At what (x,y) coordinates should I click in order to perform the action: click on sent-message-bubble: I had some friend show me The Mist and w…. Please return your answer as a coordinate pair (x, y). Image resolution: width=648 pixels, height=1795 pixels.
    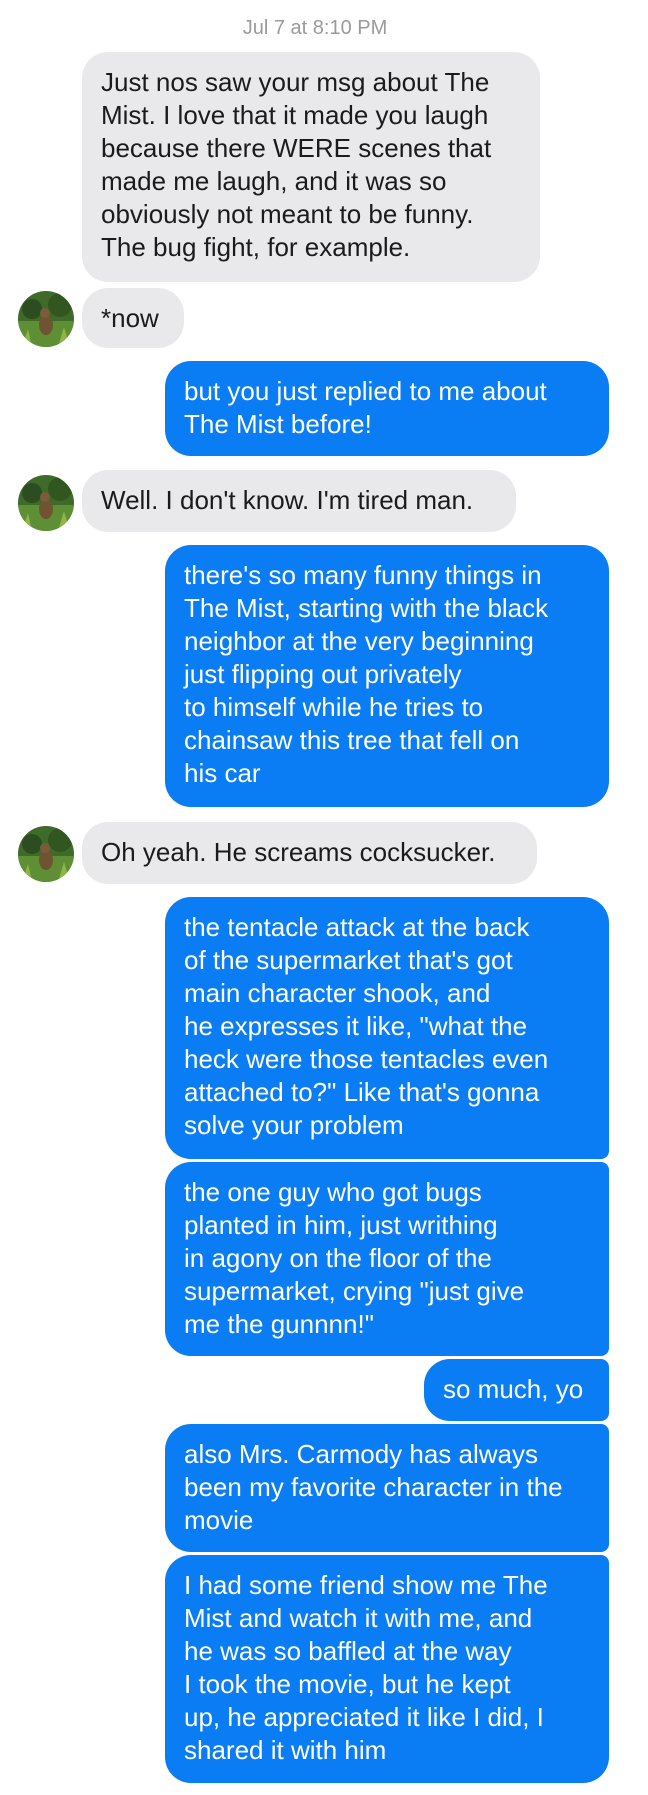
    Looking at the image, I should click on (387, 1669).